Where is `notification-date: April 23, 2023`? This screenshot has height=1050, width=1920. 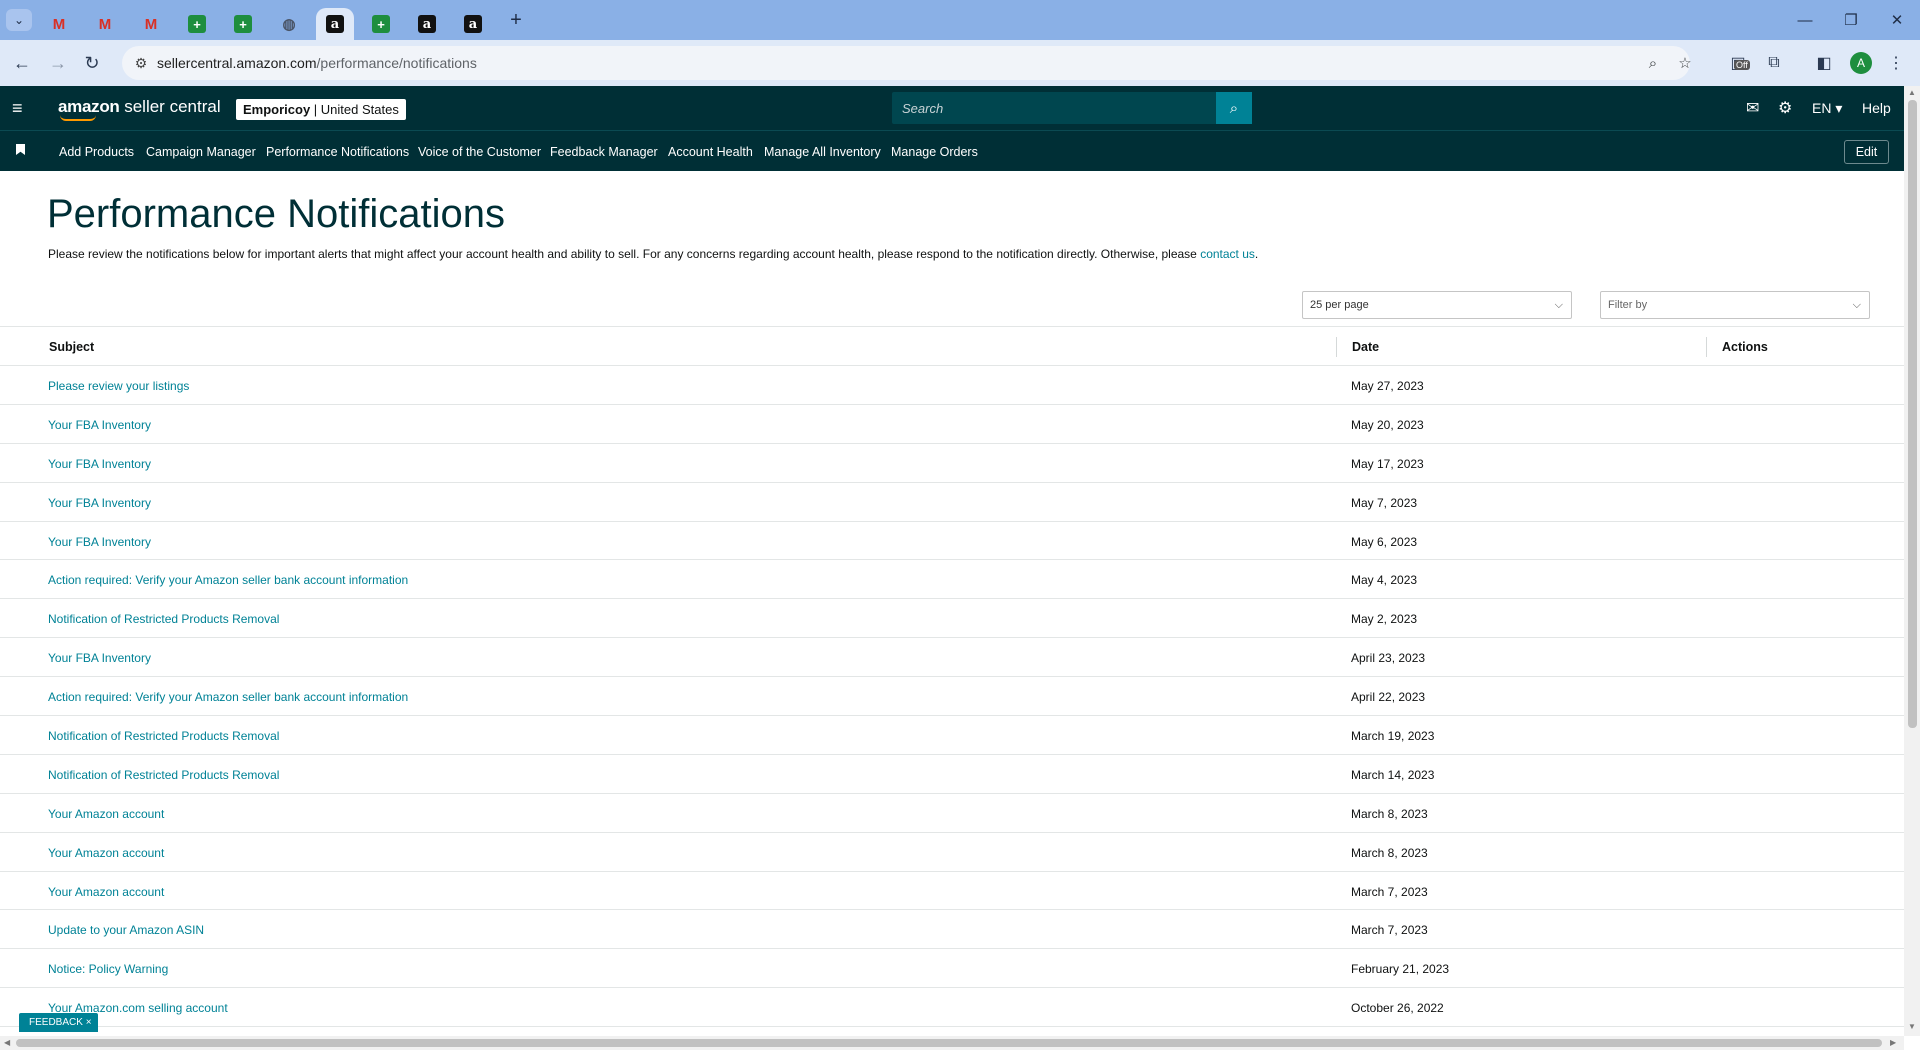 notification-date: April 23, 2023 is located at coordinates (1388, 658).